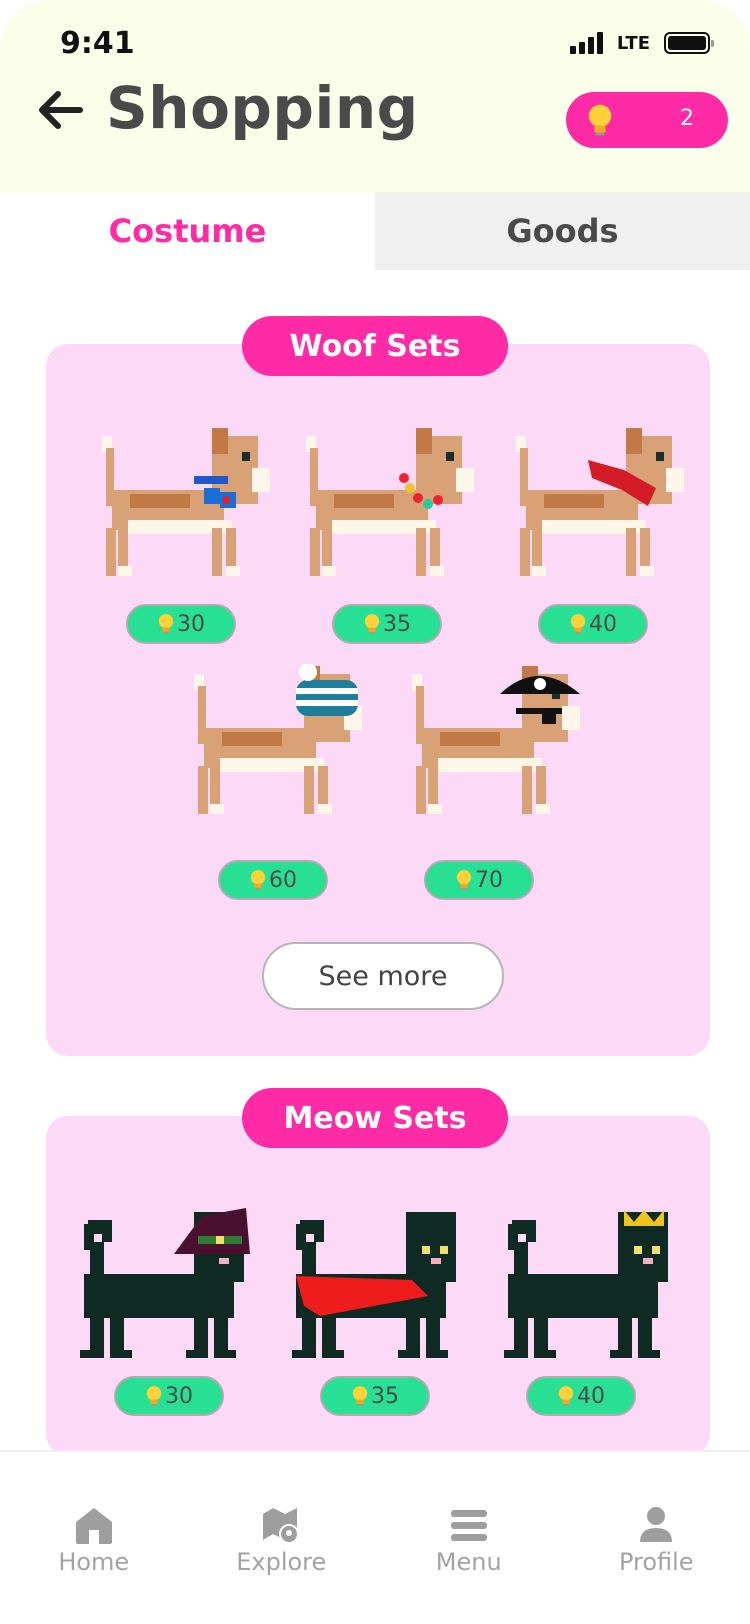 Image resolution: width=750 pixels, height=1624 pixels. I want to click on woof-price-2: 35, so click(387, 624).